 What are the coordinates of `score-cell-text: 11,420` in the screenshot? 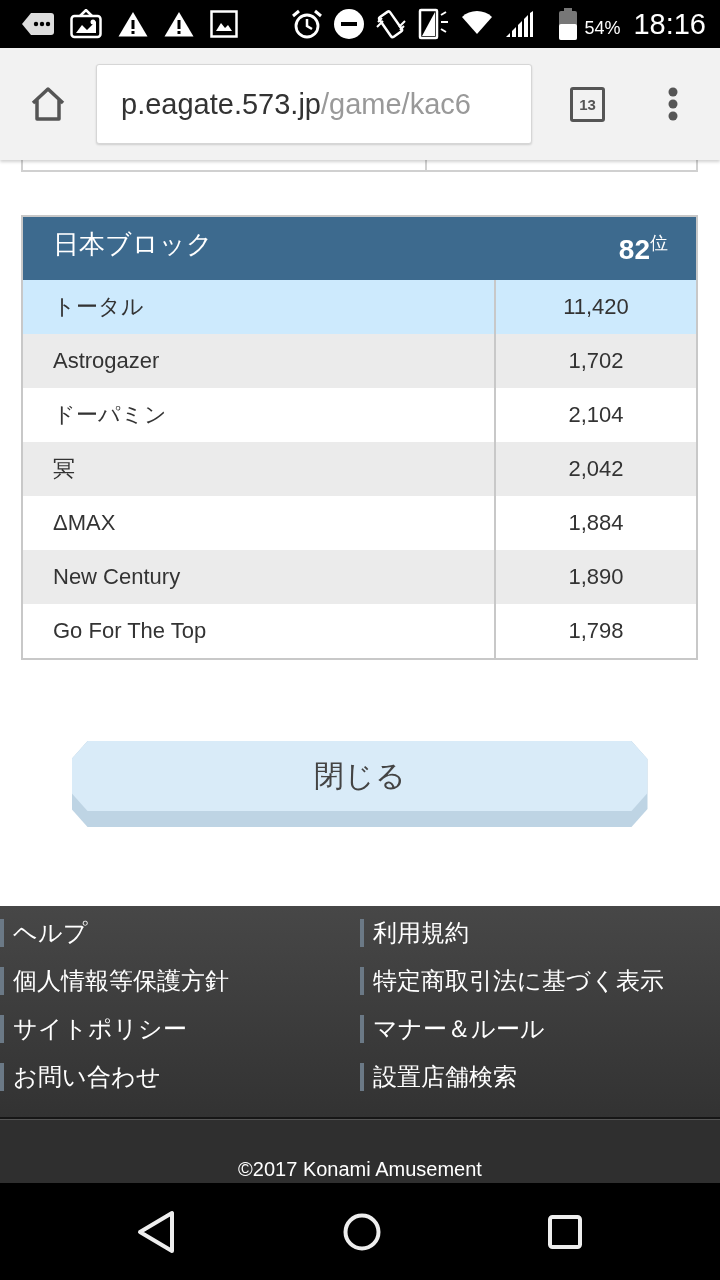 It's located at (596, 307).